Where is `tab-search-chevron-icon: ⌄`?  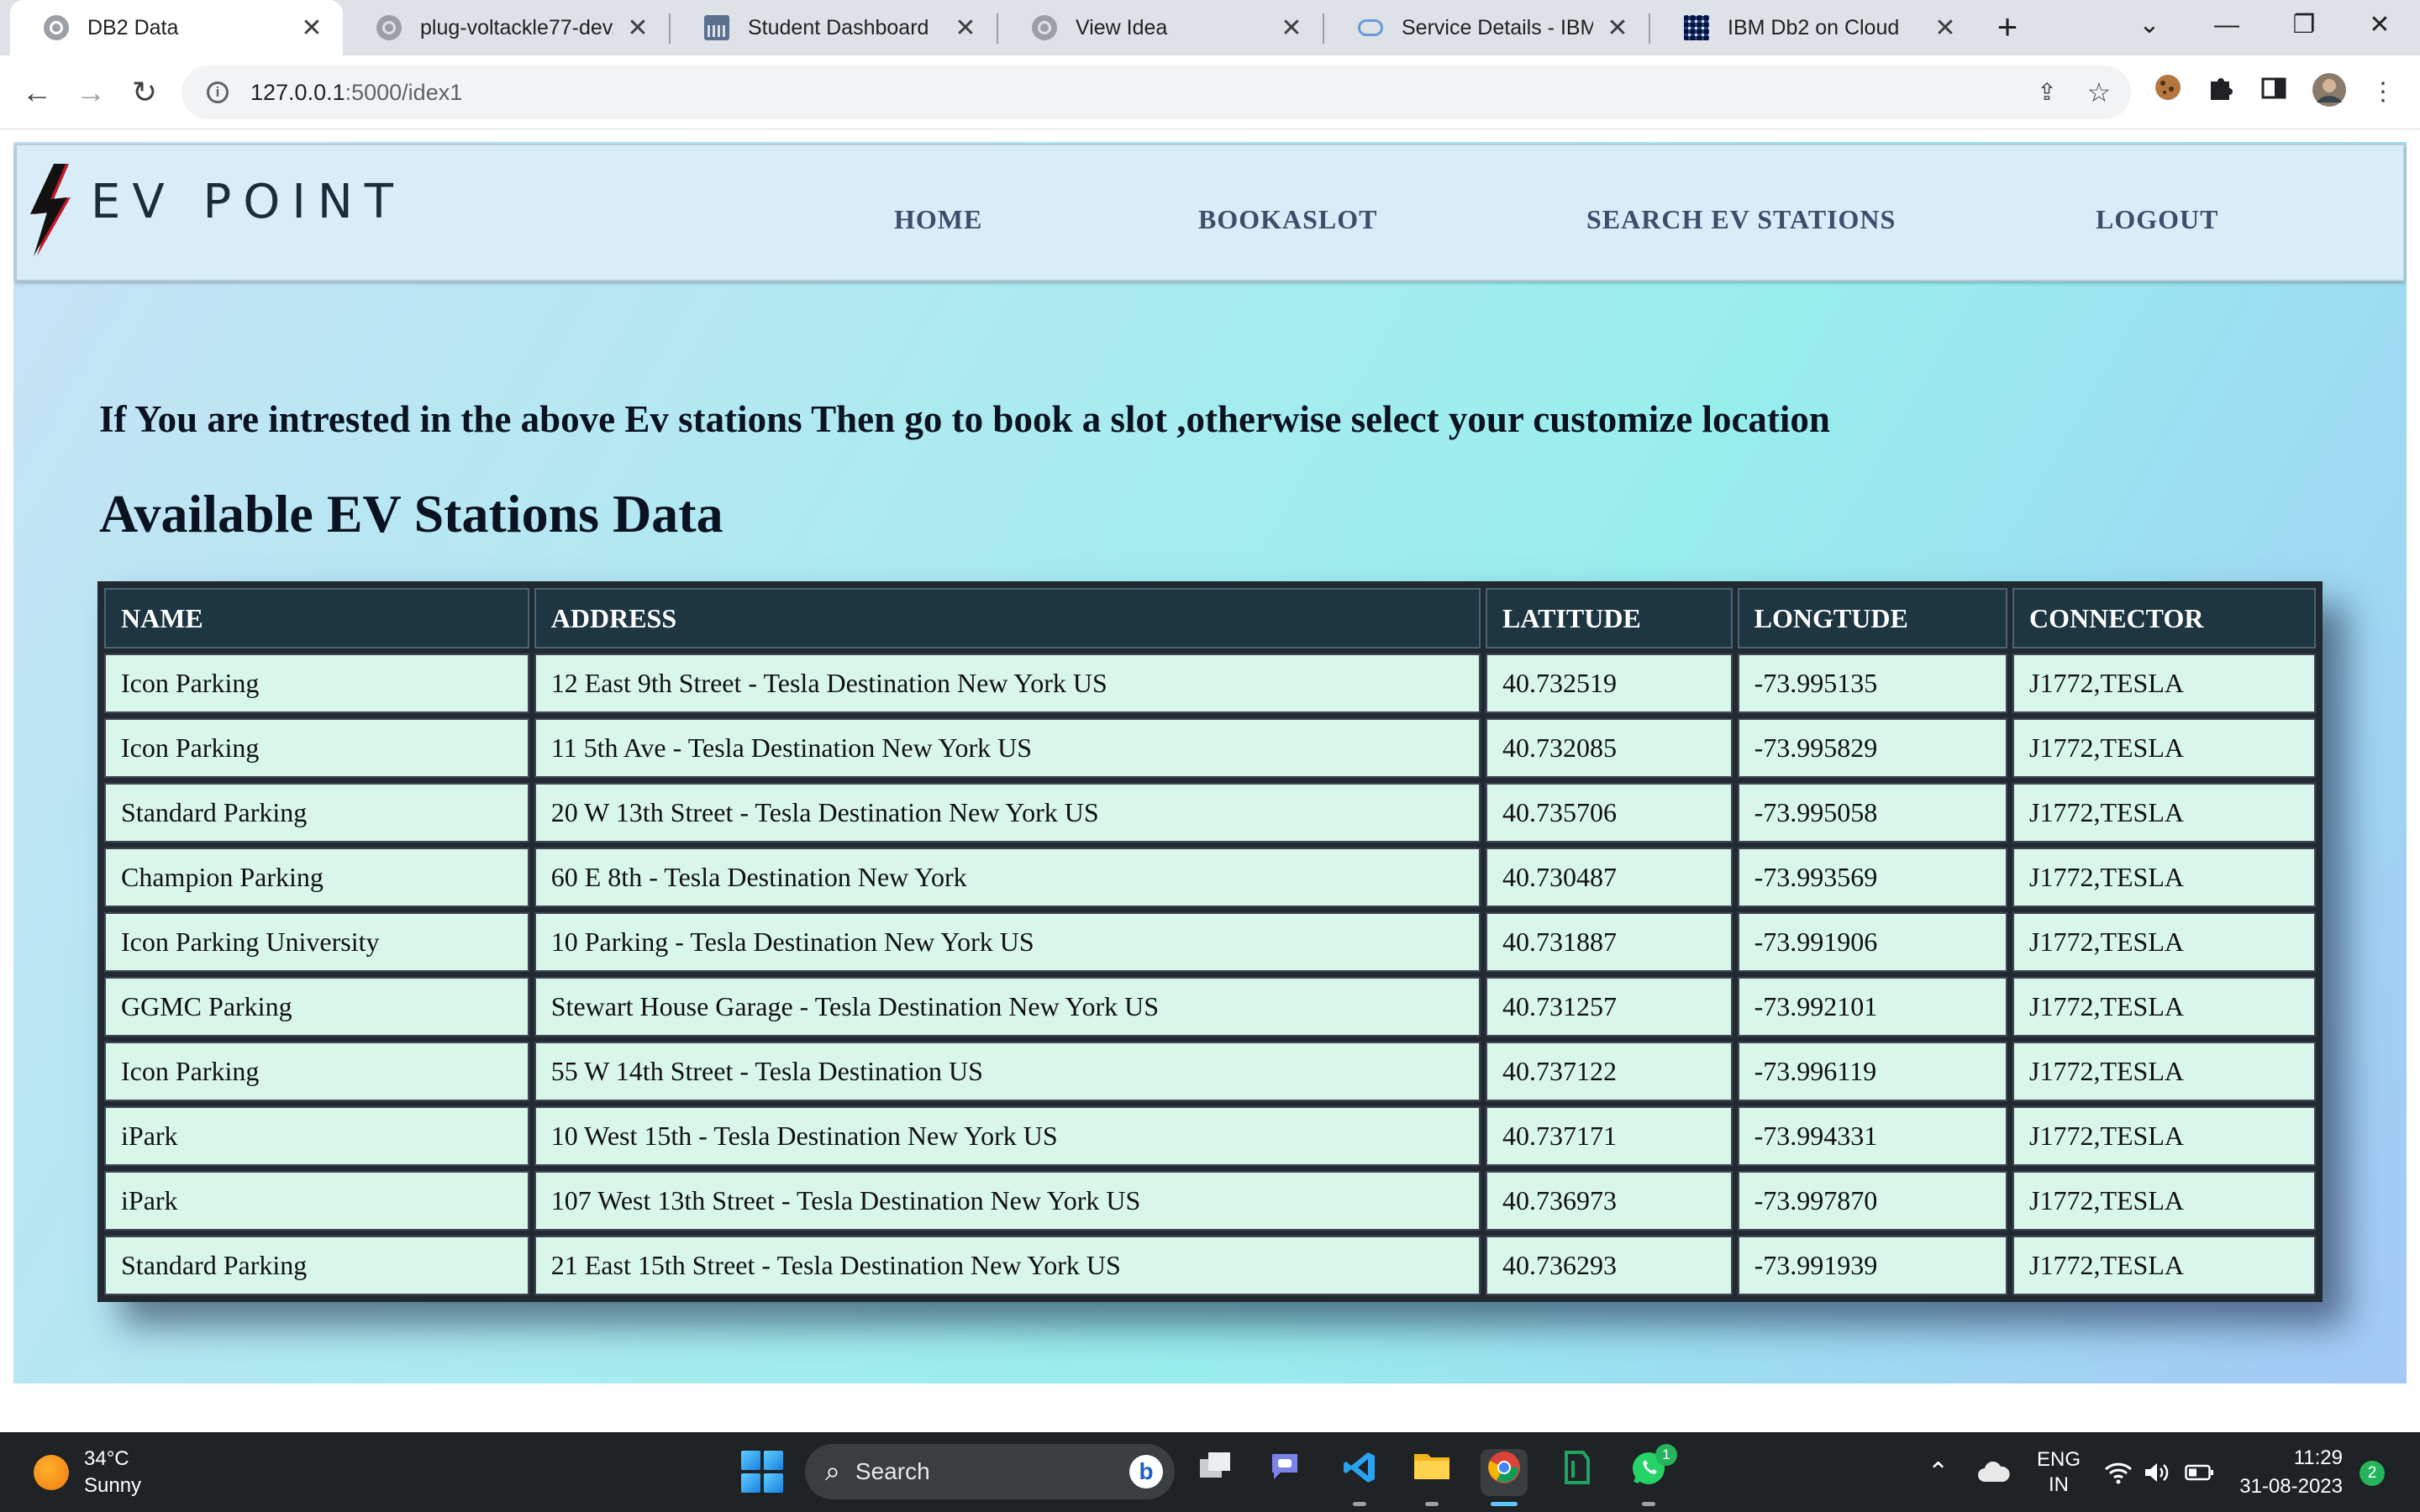
tab-search-chevron-icon: ⌄ is located at coordinates (2149, 25).